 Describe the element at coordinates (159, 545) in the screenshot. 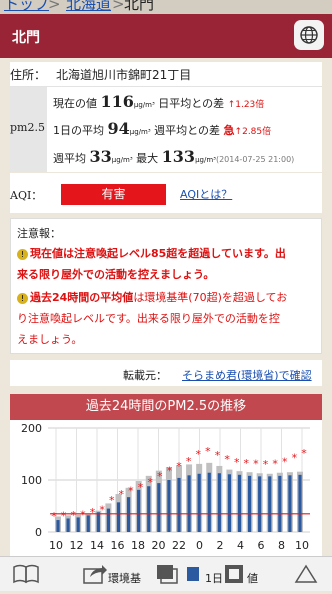

I see `x-tick-label: 20` at that location.